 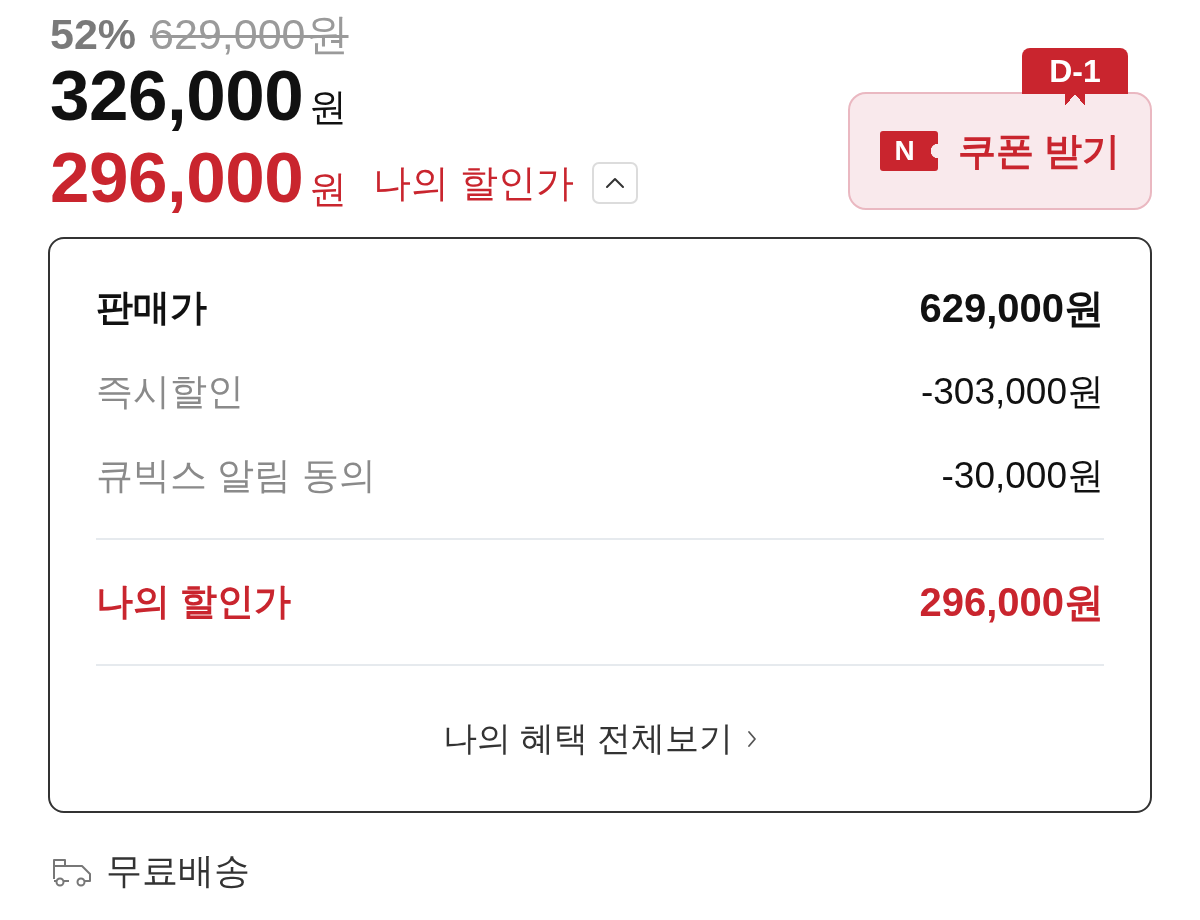 What do you see at coordinates (600, 738) in the screenshot?
I see `view-all-benefits-link: 나의 혜택 전체보기` at bounding box center [600, 738].